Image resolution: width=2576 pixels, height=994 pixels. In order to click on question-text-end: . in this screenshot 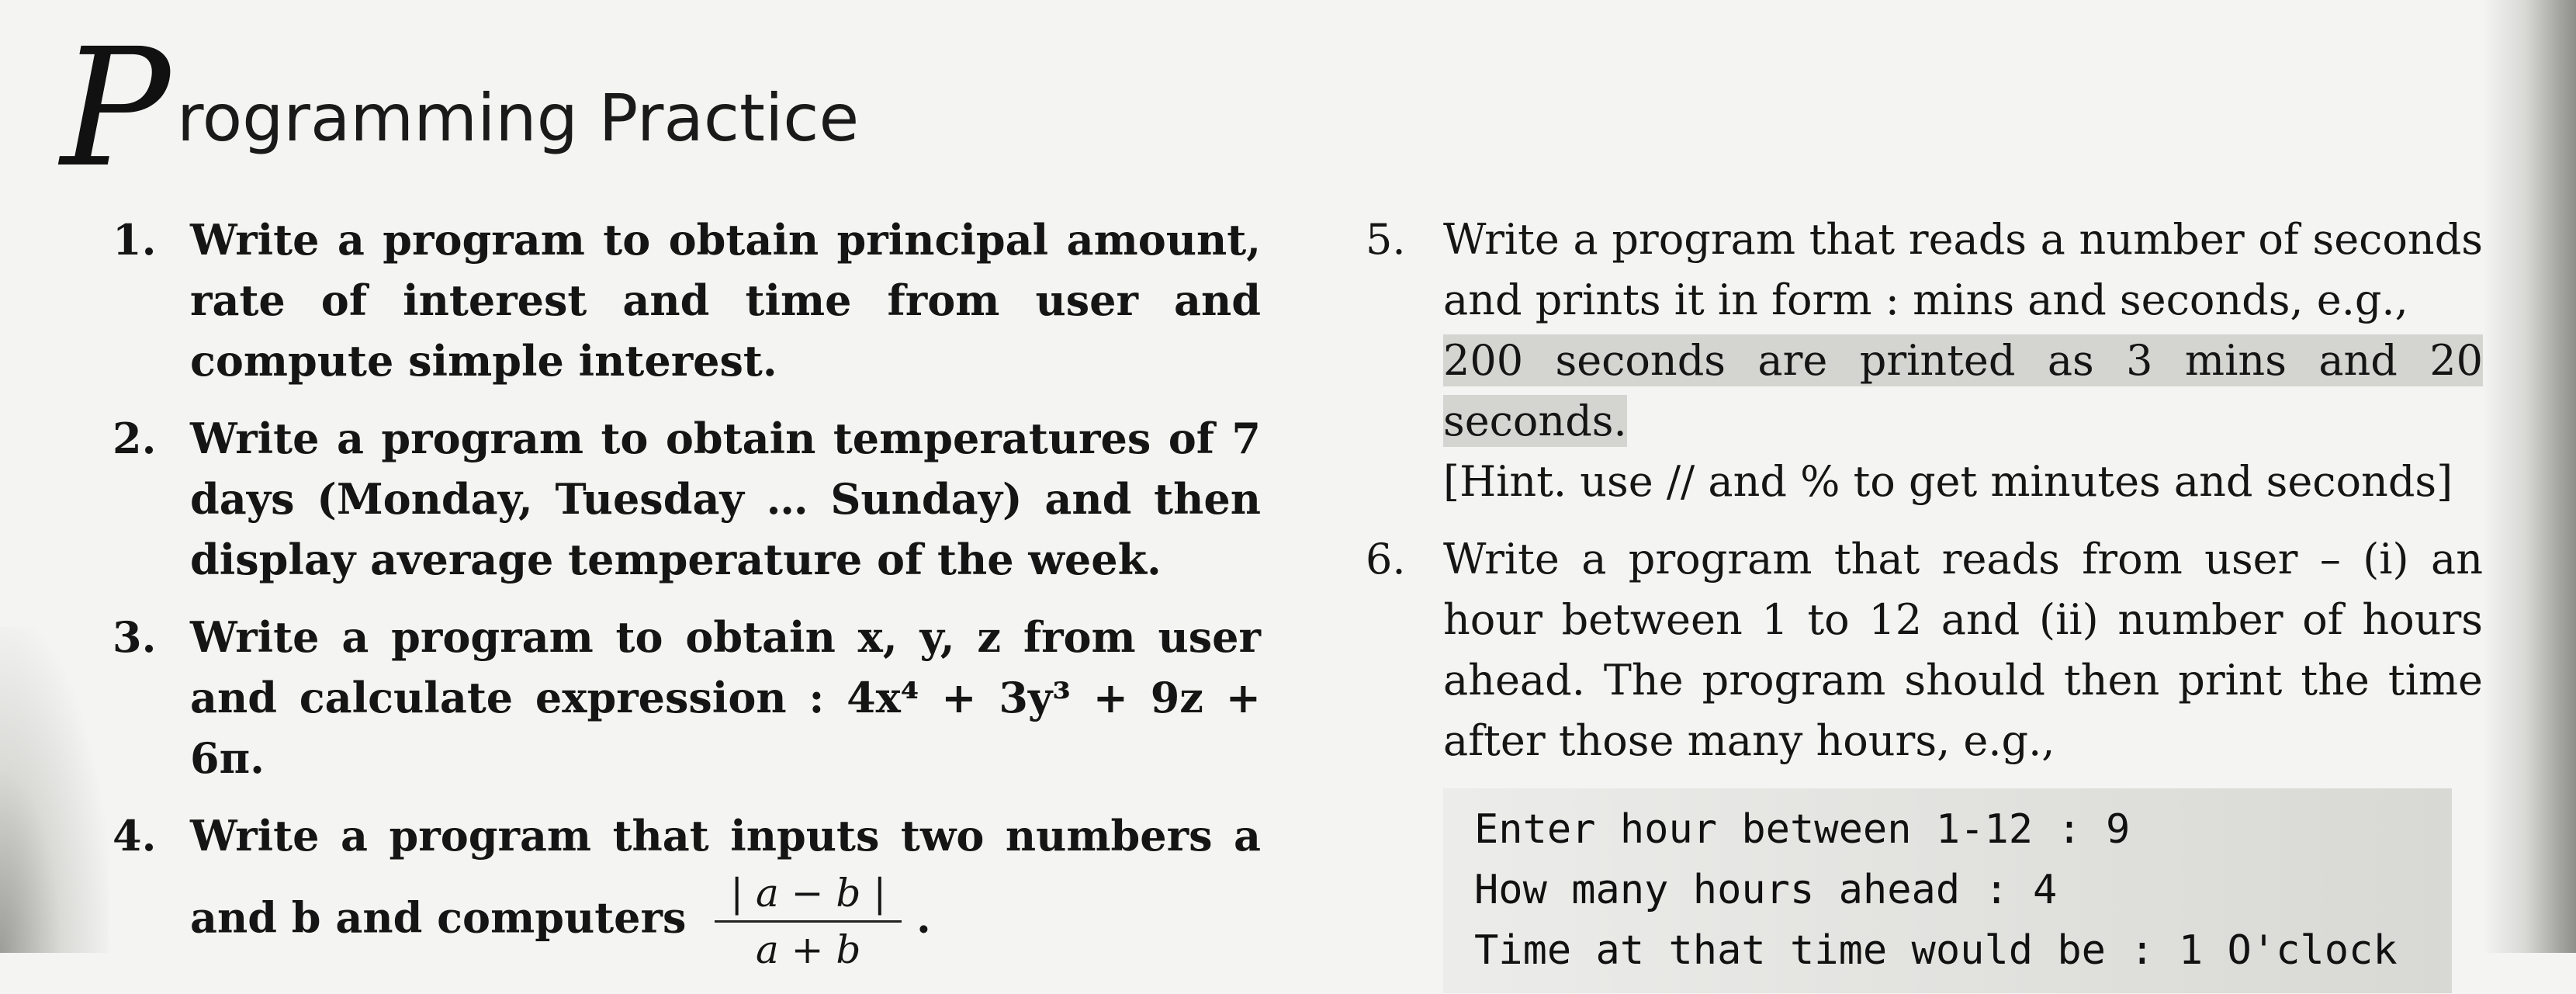, I will do `click(923, 917)`.